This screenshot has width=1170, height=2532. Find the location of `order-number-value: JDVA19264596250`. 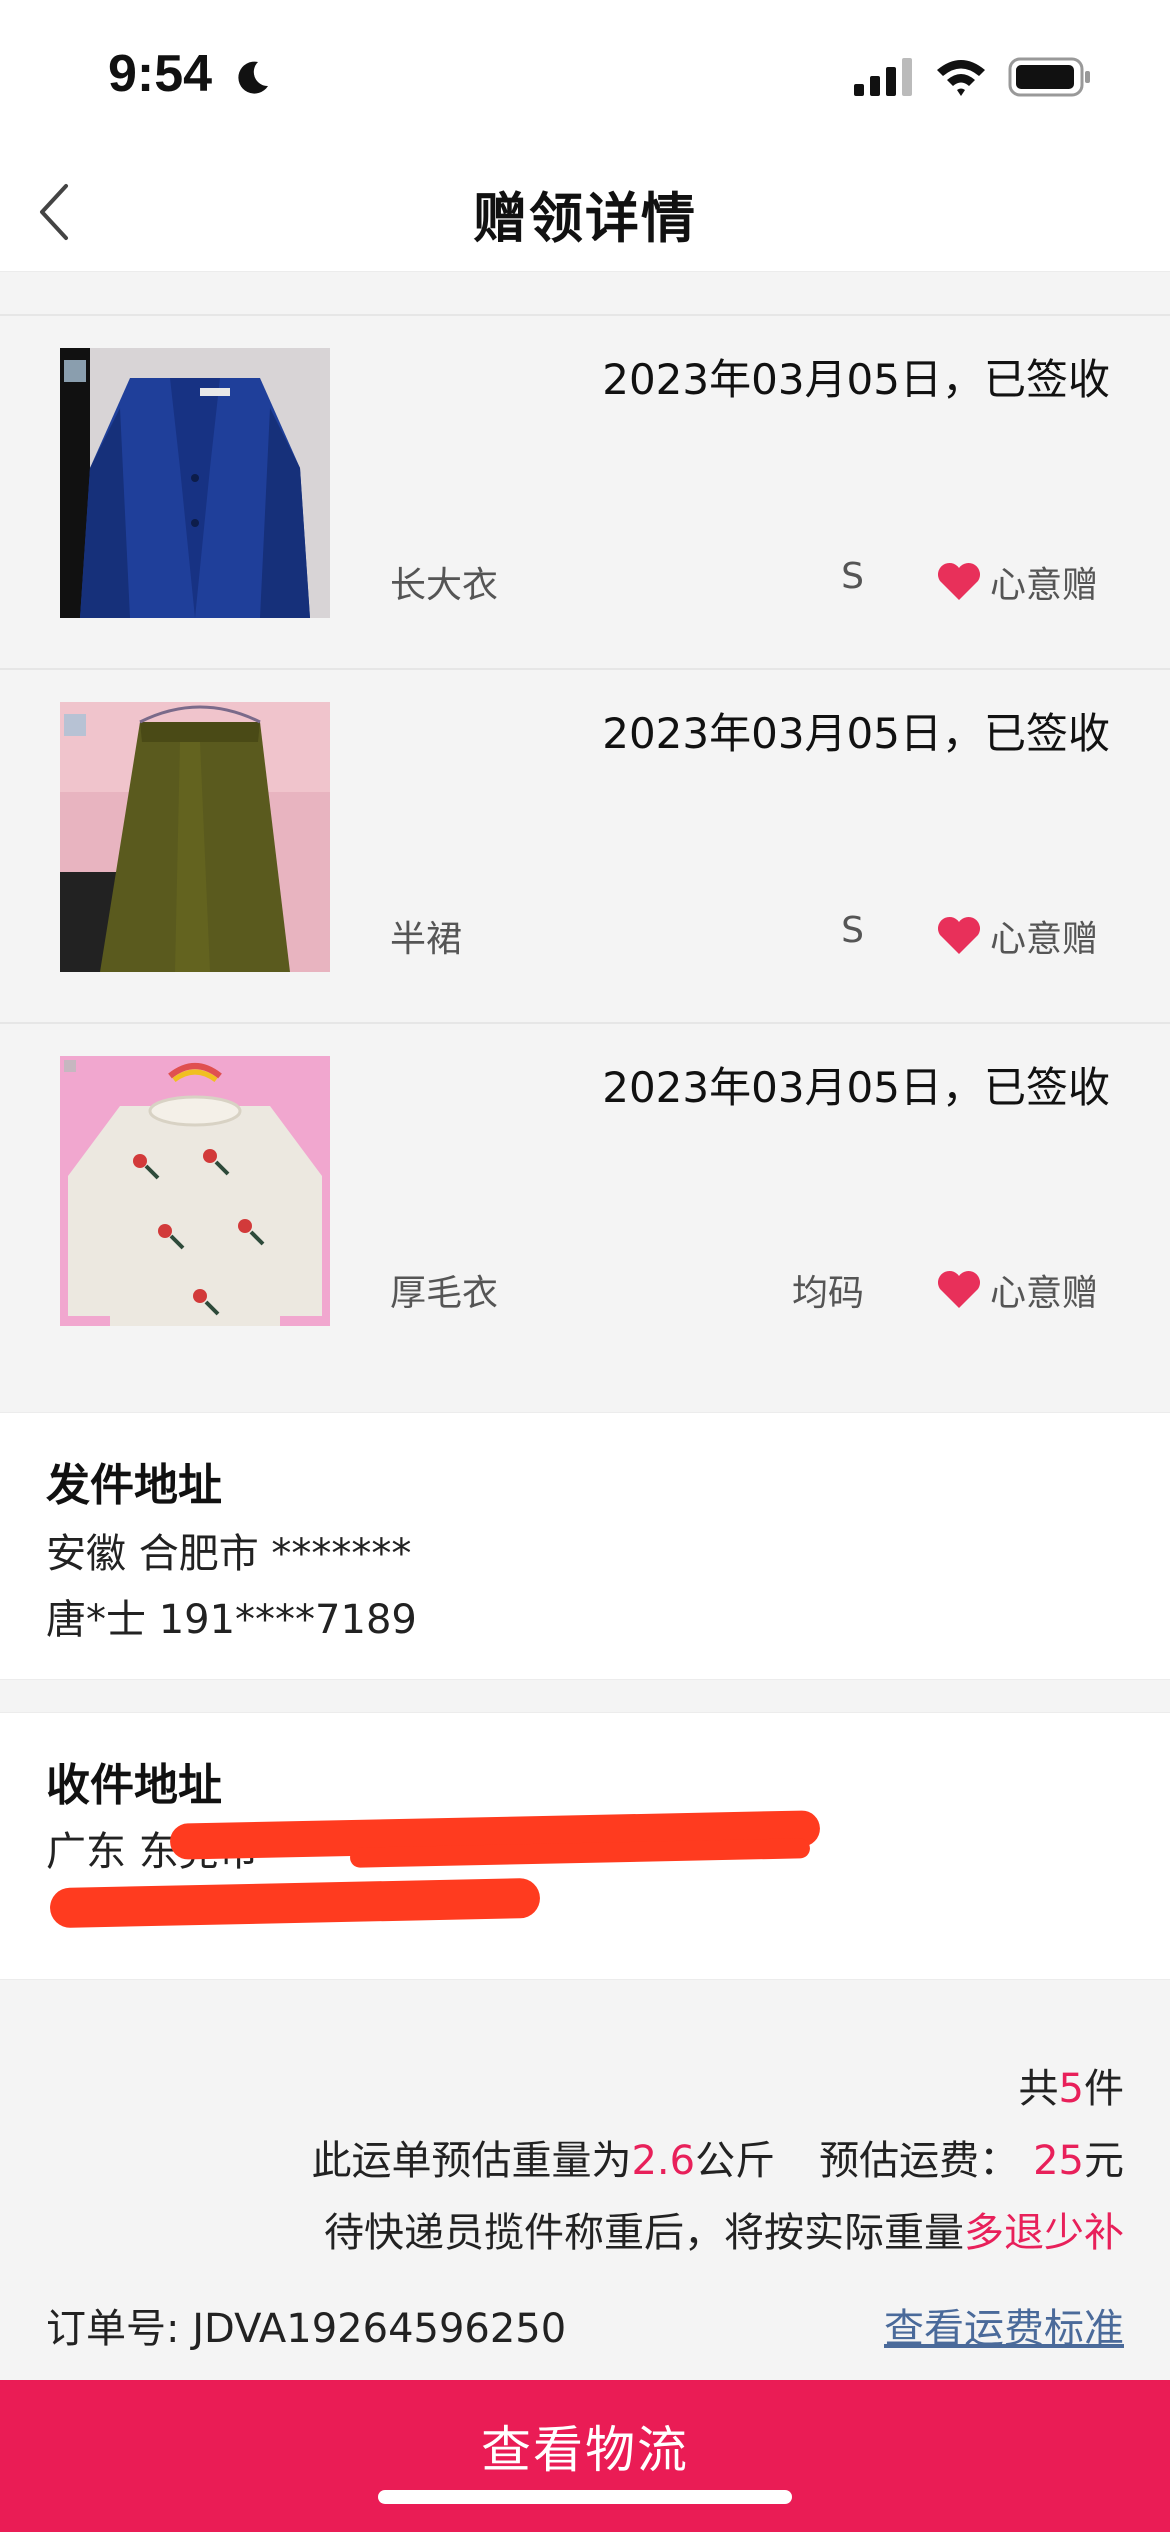

order-number-value: JDVA19264596250 is located at coordinates (379, 2329).